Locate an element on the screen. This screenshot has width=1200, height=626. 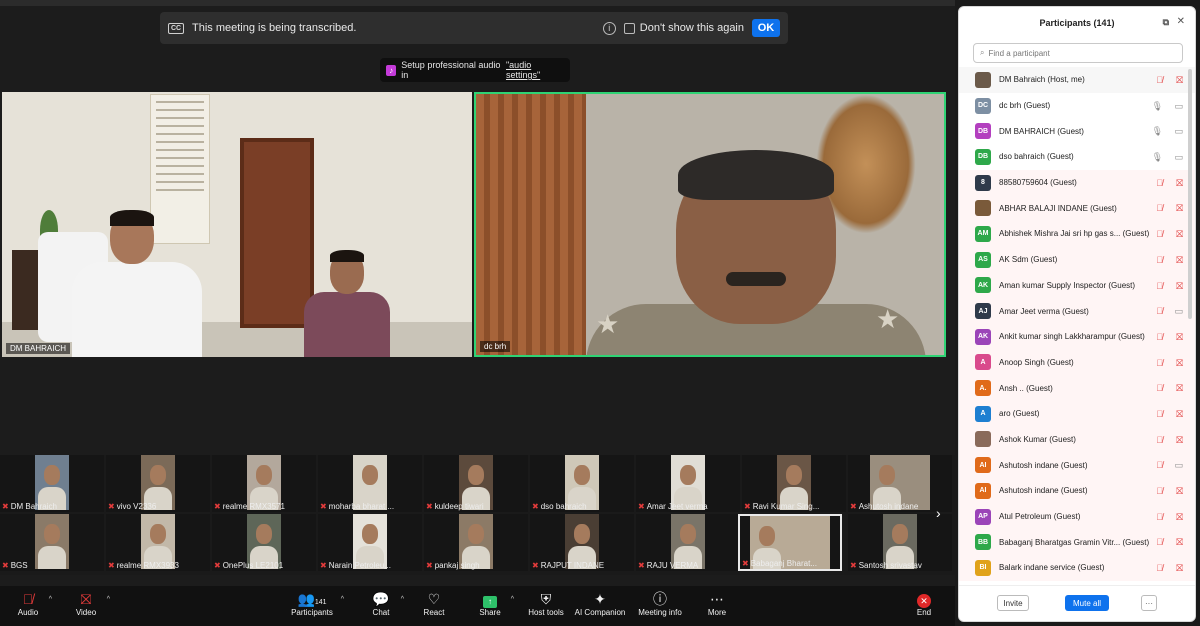
react-button: ♡ React is located at coordinates (434, 603).